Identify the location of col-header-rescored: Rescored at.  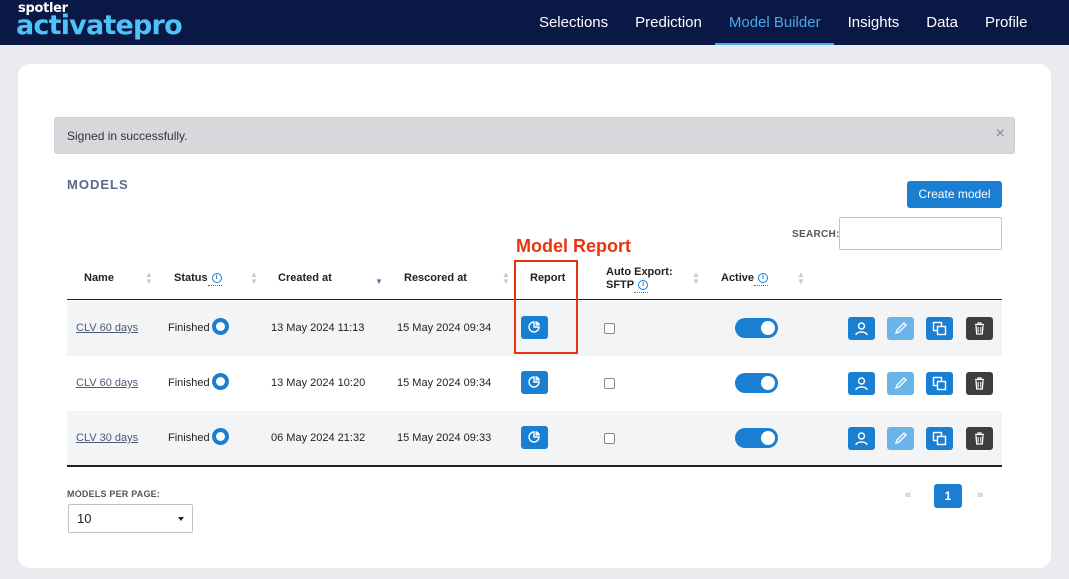
(435, 278).